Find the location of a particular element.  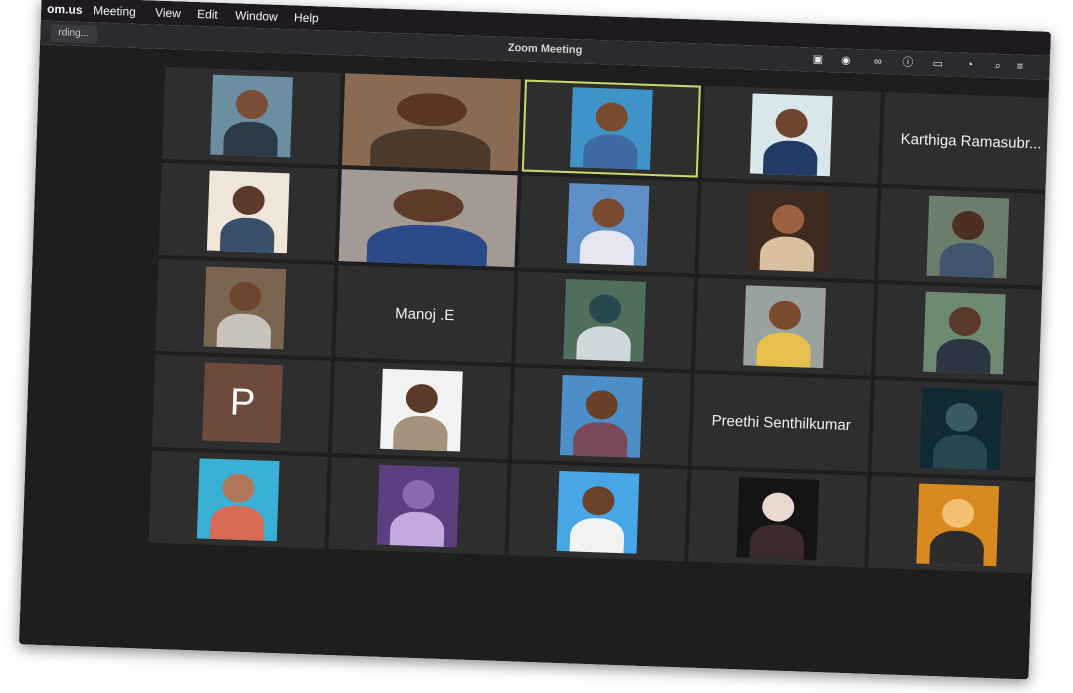

letter-avatar: P is located at coordinates (242, 403).